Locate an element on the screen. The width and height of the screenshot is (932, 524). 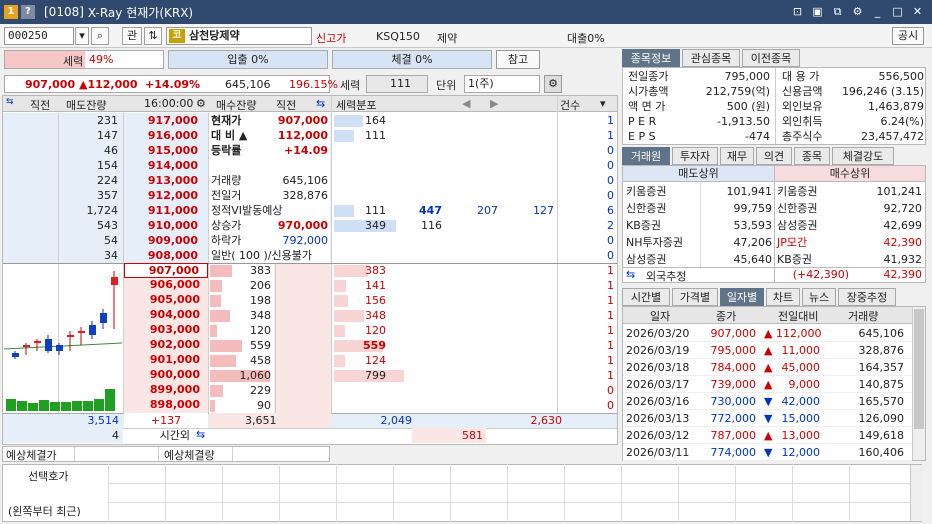
up-arrow-icon: ▲ is located at coordinates (768, 367).